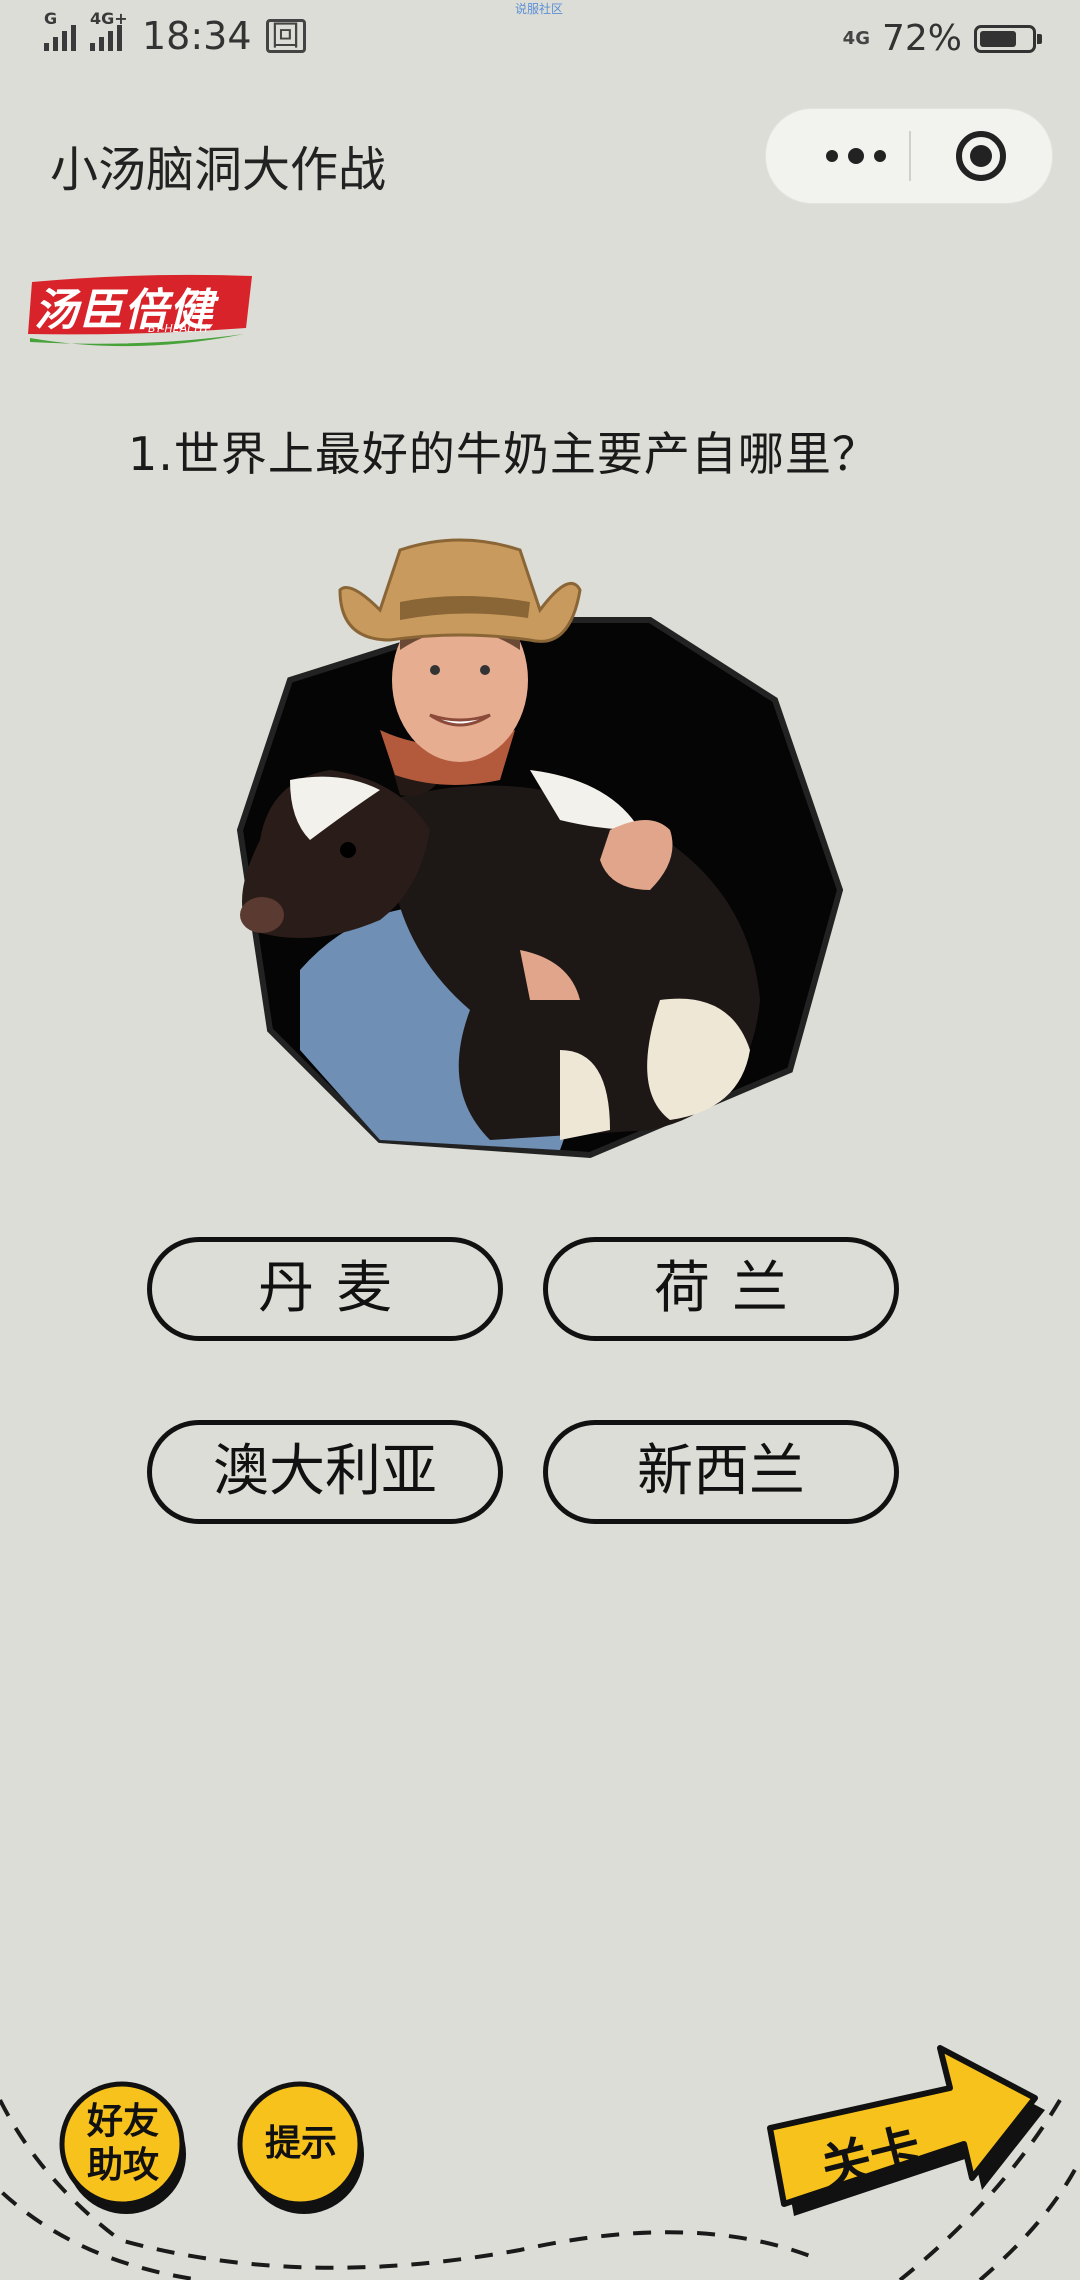  Describe the element at coordinates (285, 36) in the screenshot. I see `message-icon: 回` at that location.